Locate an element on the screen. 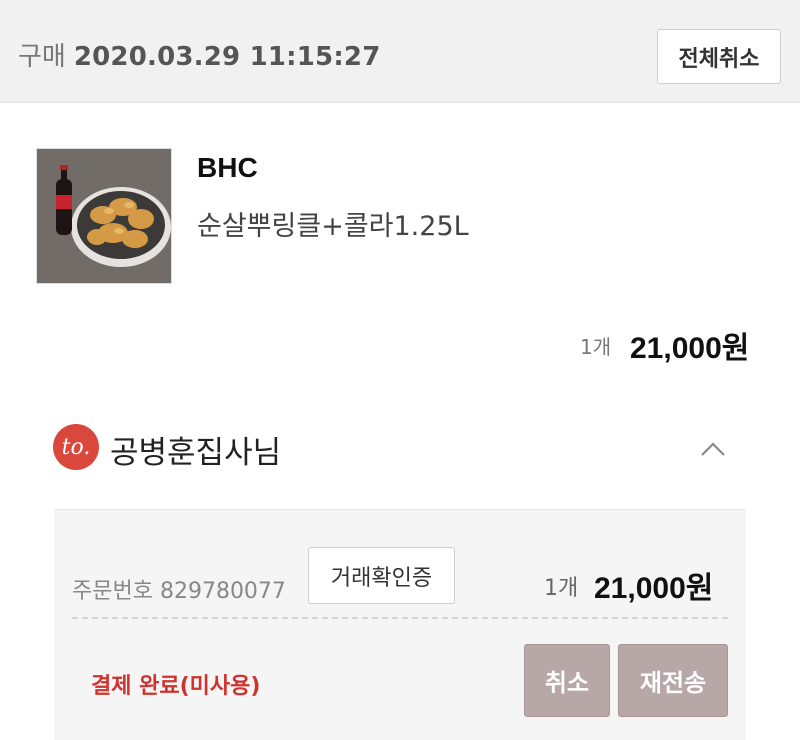 The image size is (800, 740). order-header: 구매 2020.03.29 11:15:27 전체취소 is located at coordinates (400, 51).